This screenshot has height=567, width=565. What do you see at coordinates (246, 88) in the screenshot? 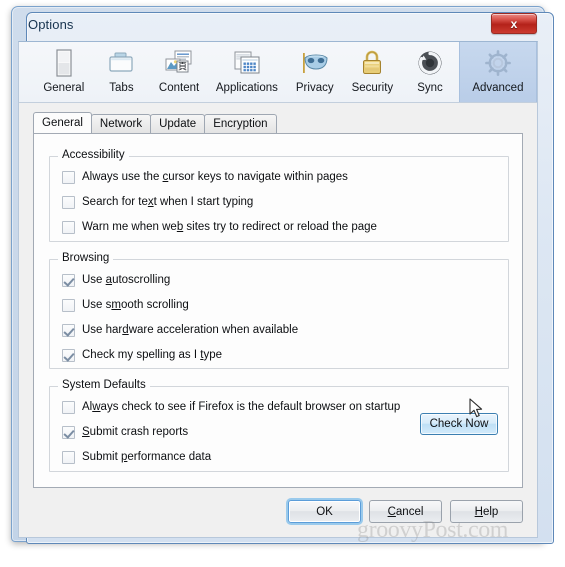
I see `toolbar-label-applications: Applications` at bounding box center [246, 88].